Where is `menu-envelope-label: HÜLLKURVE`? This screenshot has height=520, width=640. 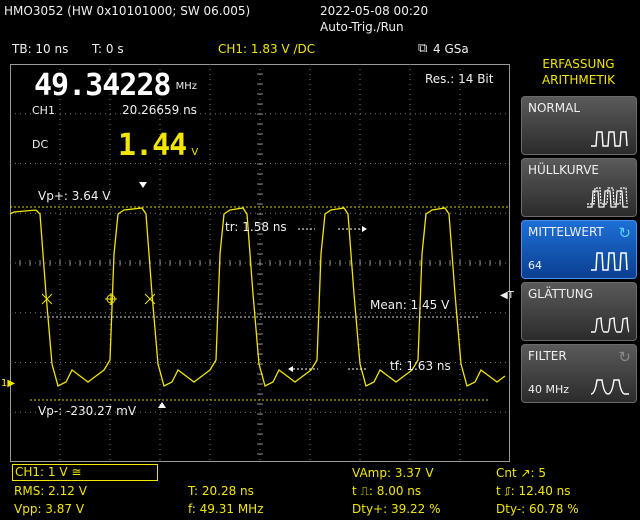
menu-envelope-label: HÜLLKURVE is located at coordinates (563, 170).